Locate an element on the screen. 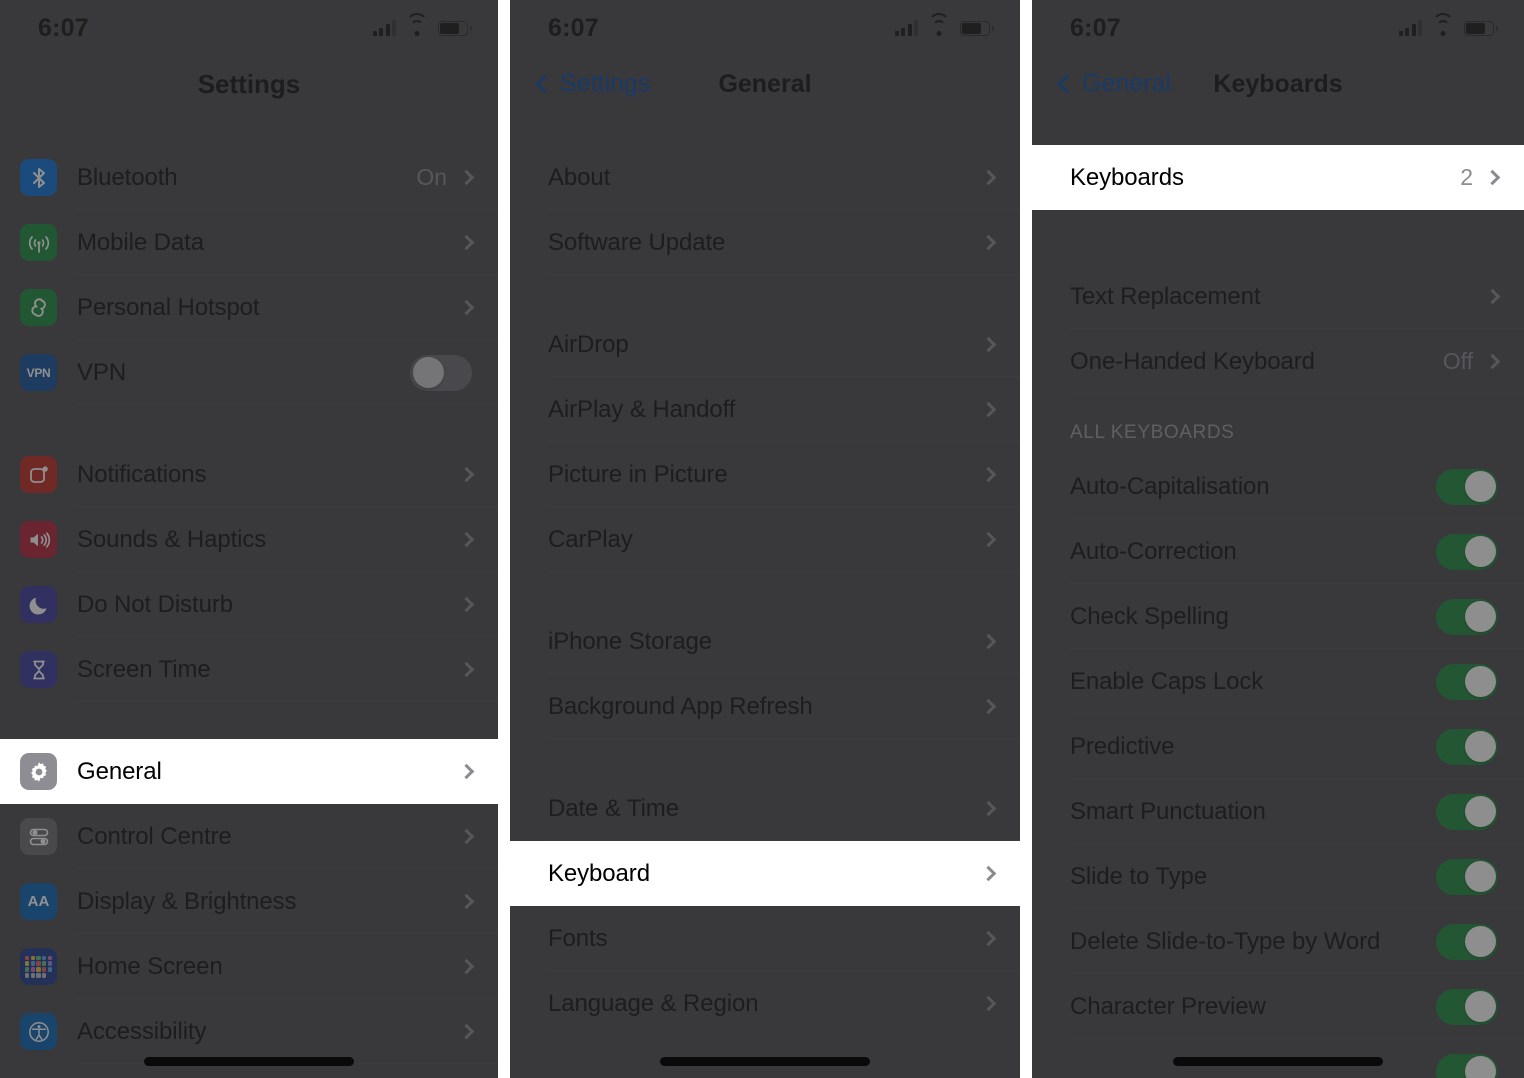  settings-row-home-screen: Home Screen is located at coordinates (249, 966).